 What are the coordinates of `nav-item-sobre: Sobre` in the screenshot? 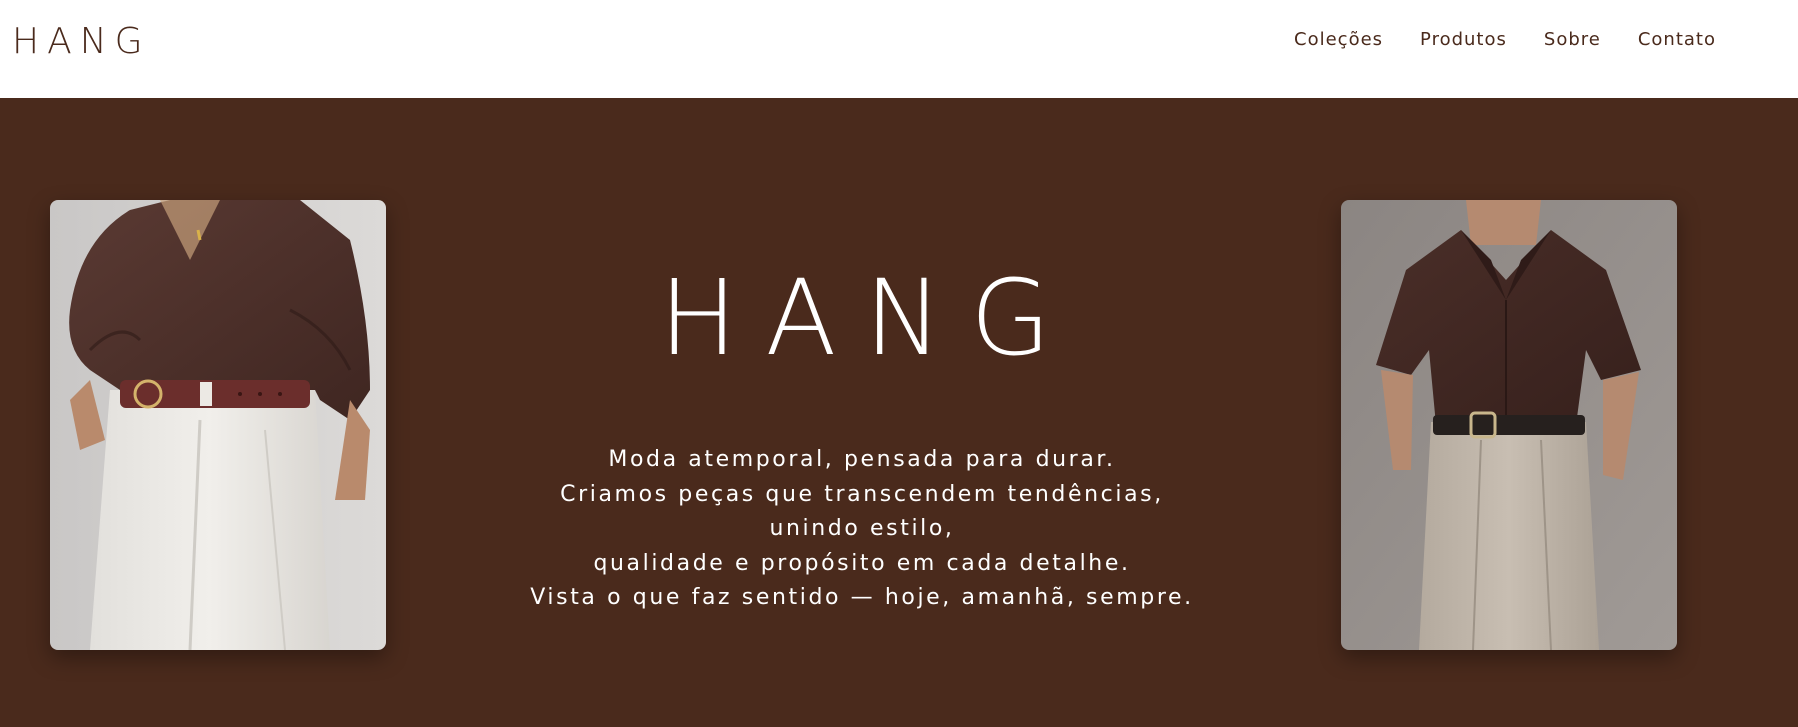 It's located at (1572, 40).